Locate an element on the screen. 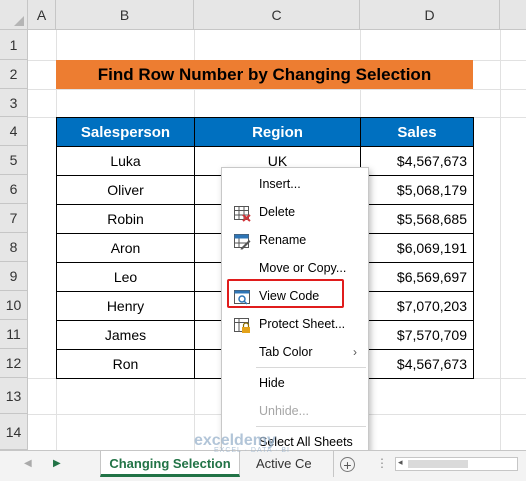  submenu-arrow-icon: › is located at coordinates (355, 352).